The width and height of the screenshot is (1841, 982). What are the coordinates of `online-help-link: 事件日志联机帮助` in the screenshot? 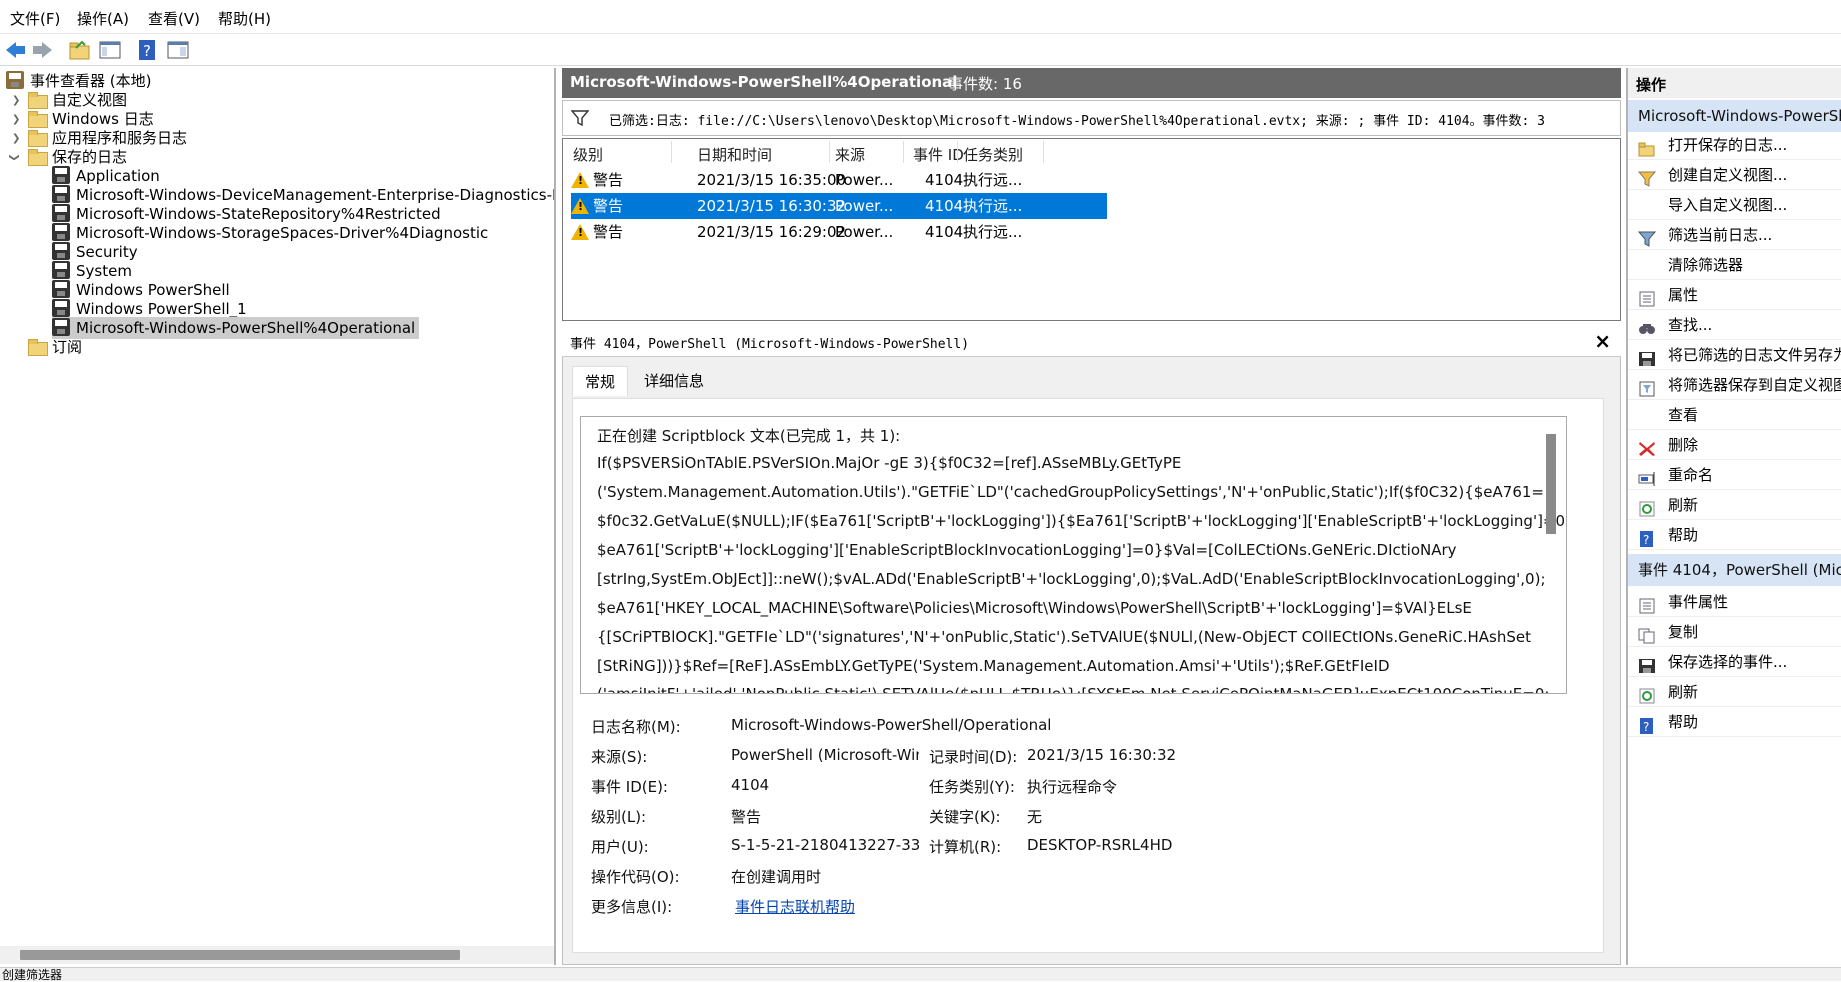 It's located at (795, 906).